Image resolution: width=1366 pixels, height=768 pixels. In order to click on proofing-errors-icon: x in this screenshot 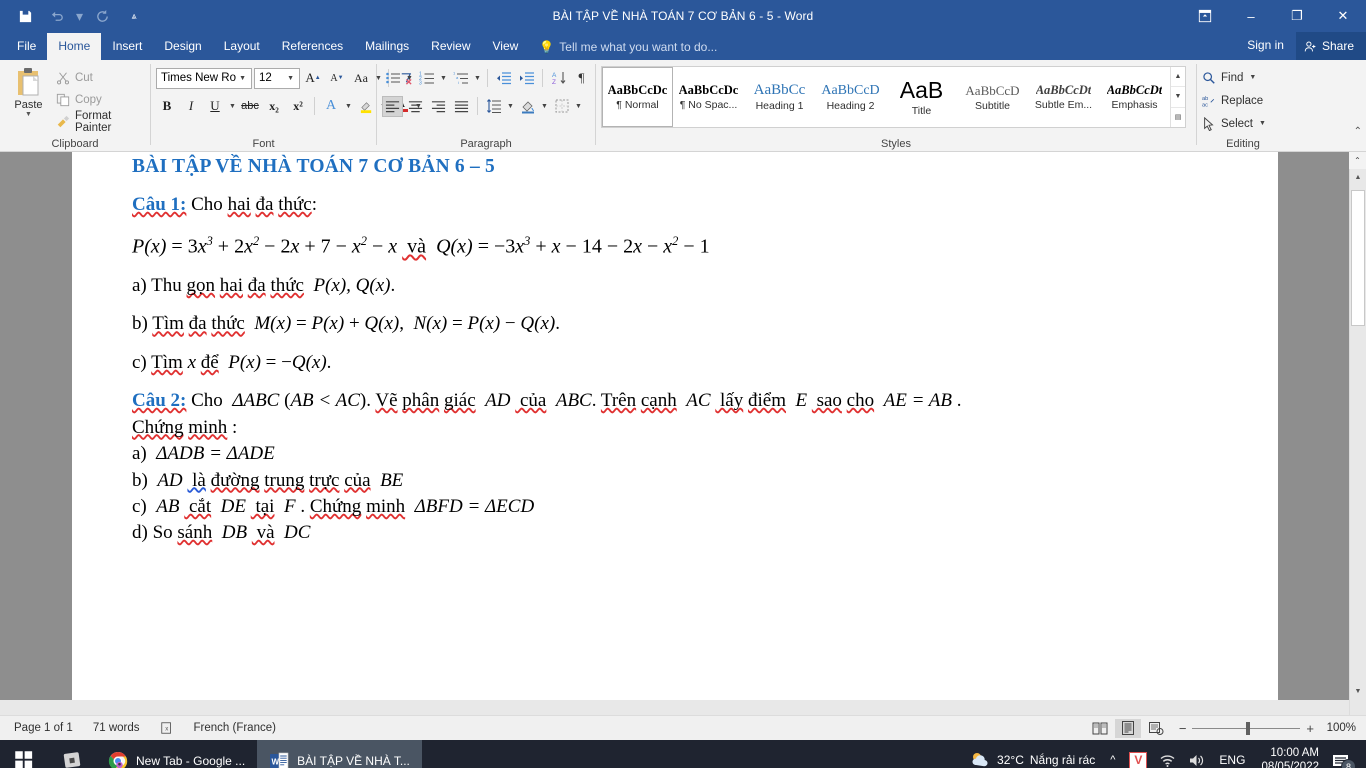, I will do `click(167, 728)`.